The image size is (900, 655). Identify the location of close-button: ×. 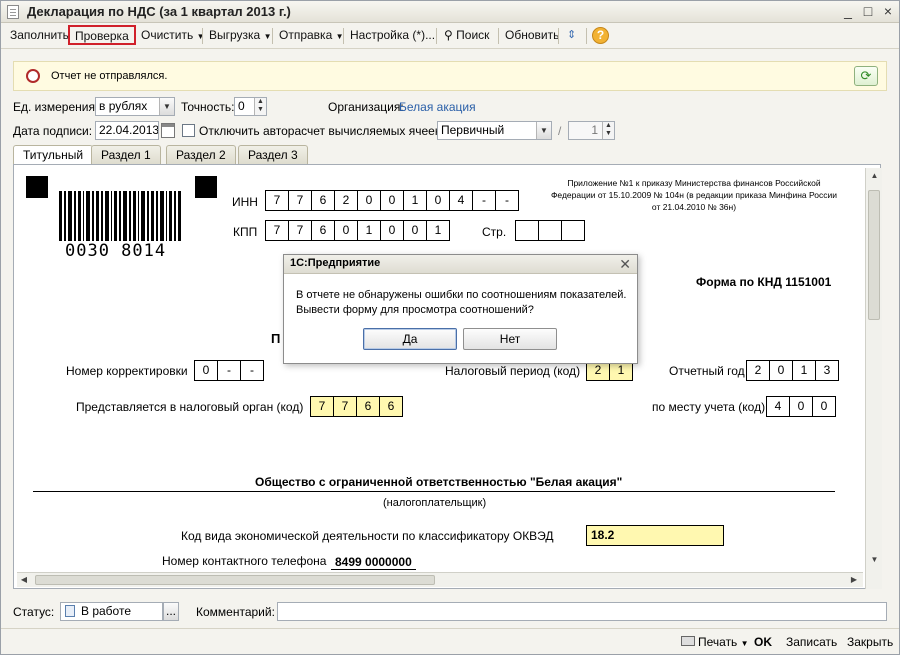
(888, 11).